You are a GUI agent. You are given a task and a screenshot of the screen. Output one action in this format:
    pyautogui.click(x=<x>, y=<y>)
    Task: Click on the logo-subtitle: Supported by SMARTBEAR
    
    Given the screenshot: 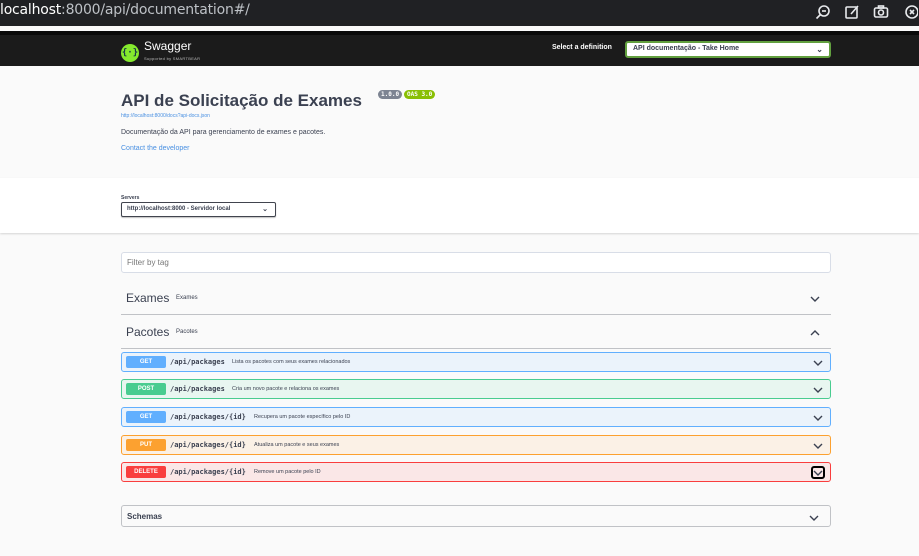 What is the action you would take?
    pyautogui.click(x=172, y=58)
    